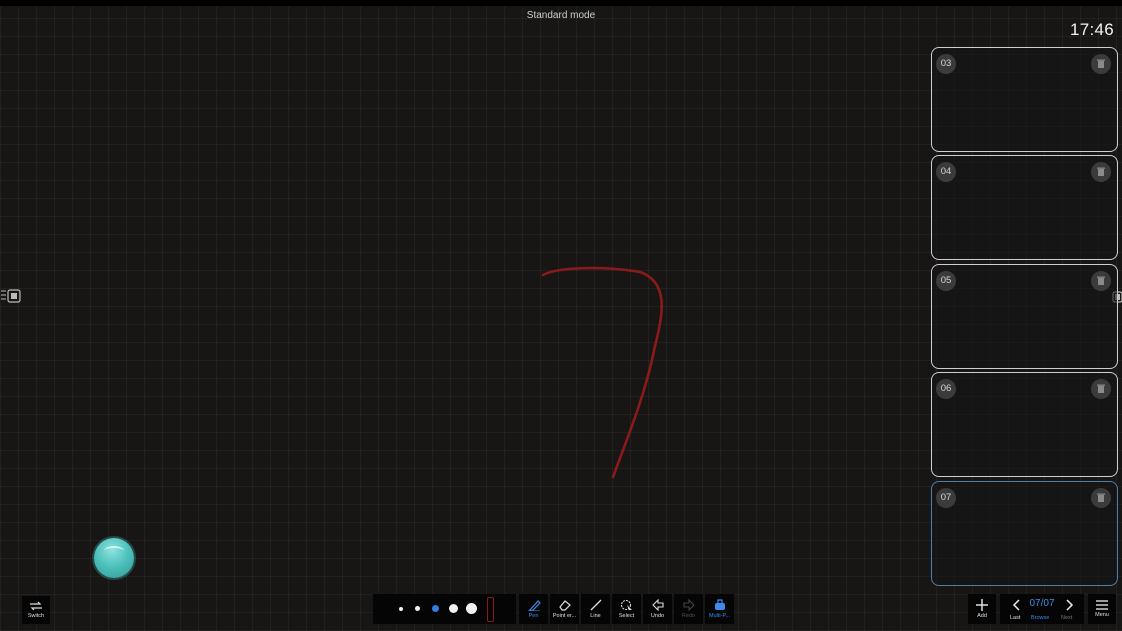  What do you see at coordinates (1102, 605) in the screenshot?
I see `menu-icon` at bounding box center [1102, 605].